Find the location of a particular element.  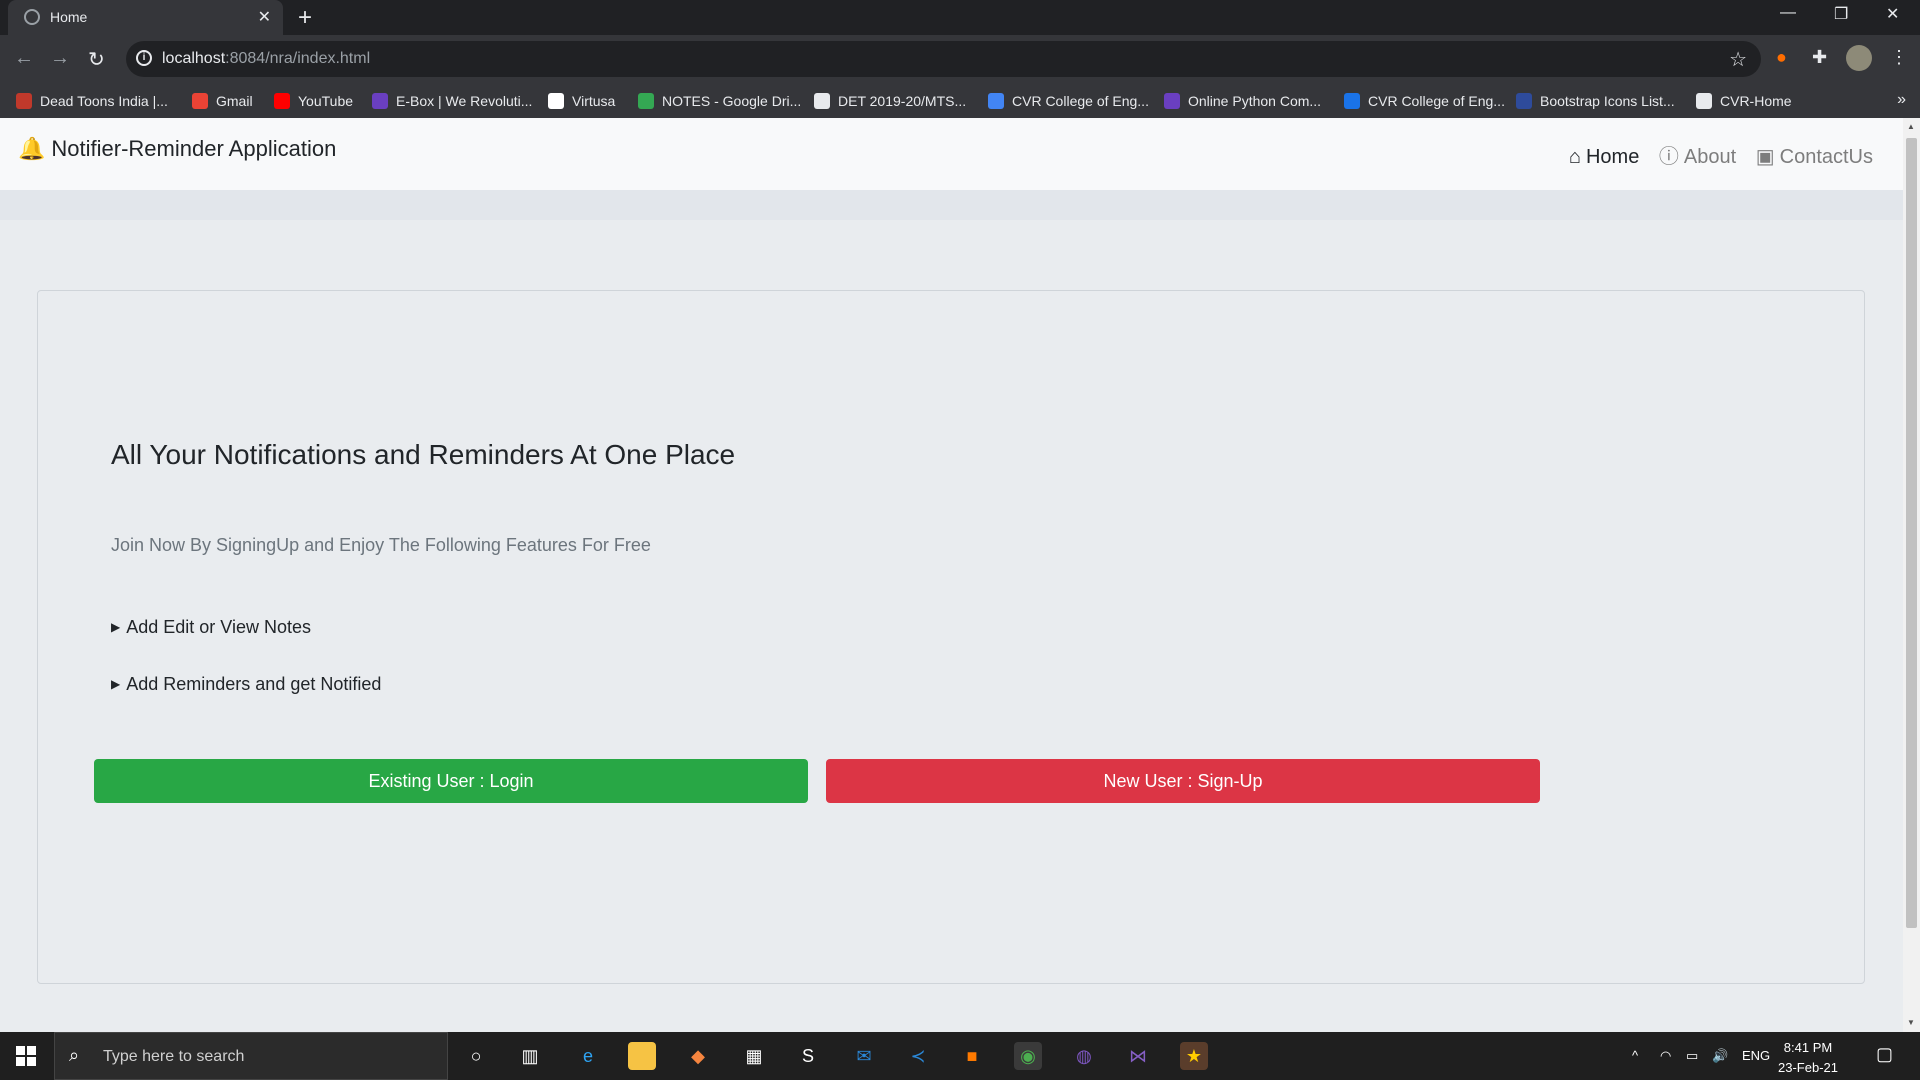

eclipse-icon: ◍ is located at coordinates (1084, 1056).